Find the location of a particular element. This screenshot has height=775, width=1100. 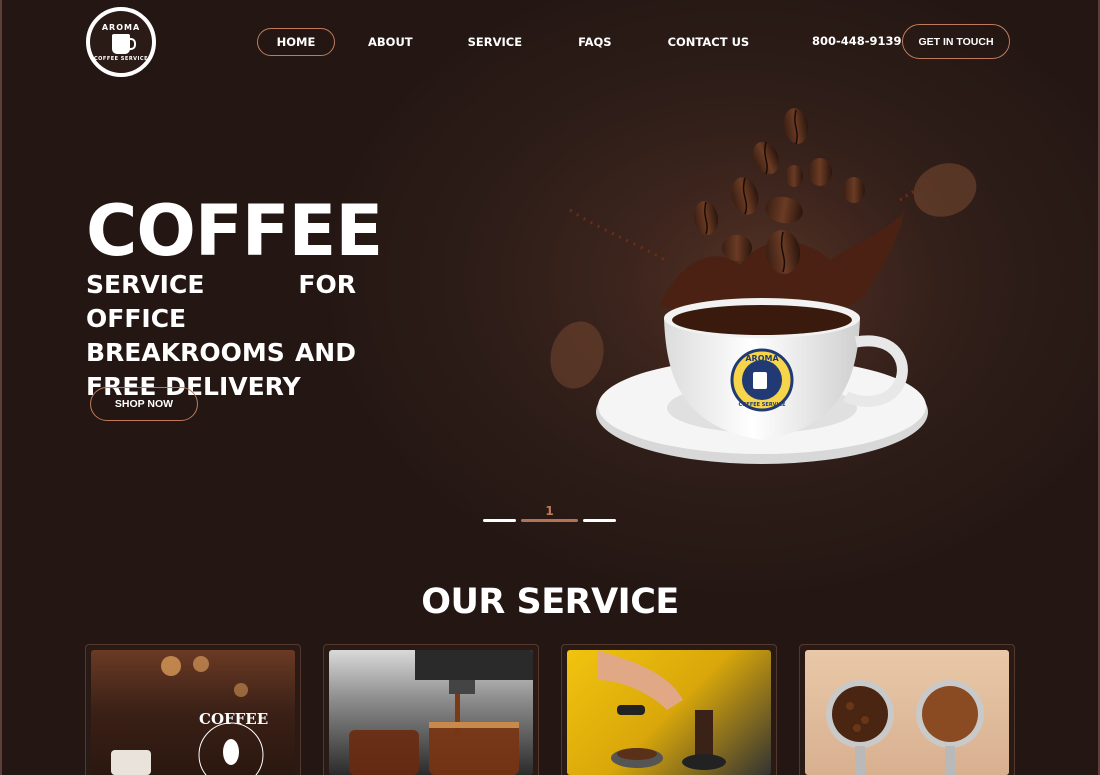

coffee-sign-text: COFFEE is located at coordinates (234, 719).